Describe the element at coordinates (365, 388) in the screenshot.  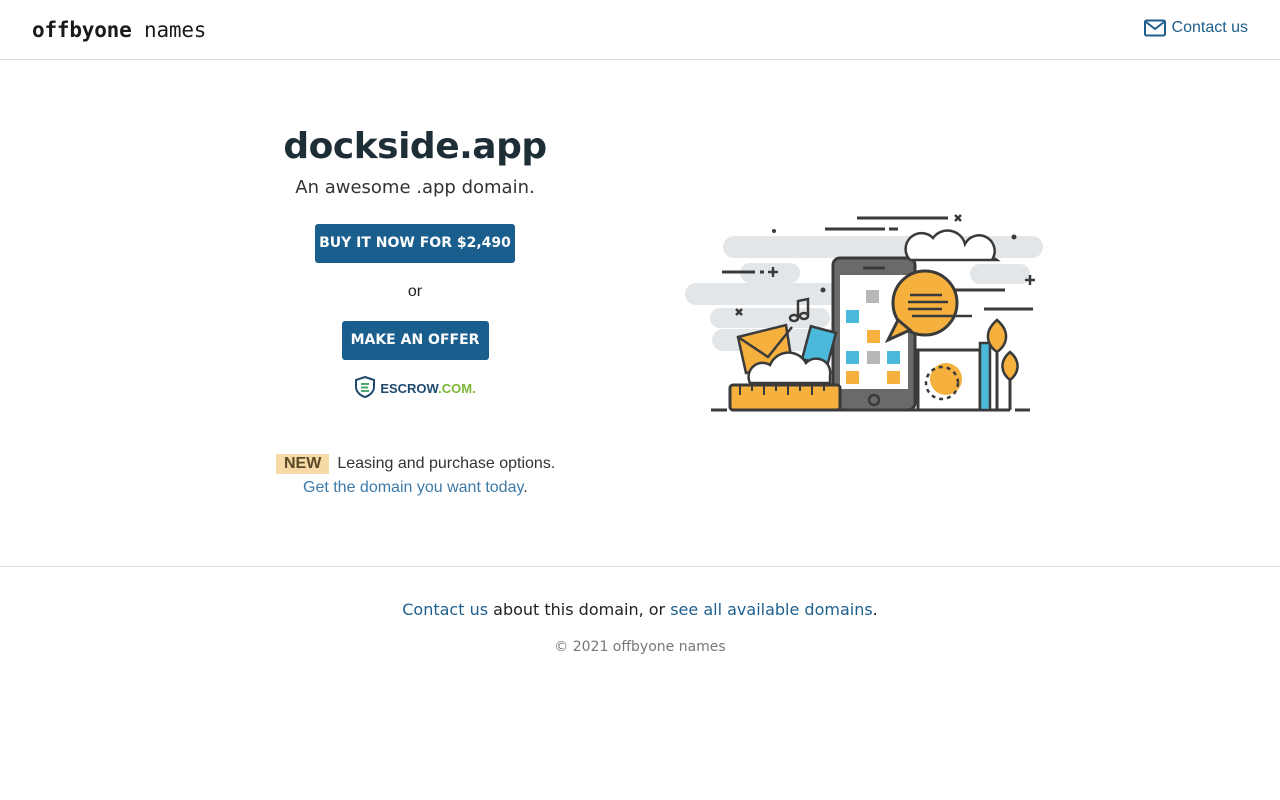
I see `shield-icon` at that location.